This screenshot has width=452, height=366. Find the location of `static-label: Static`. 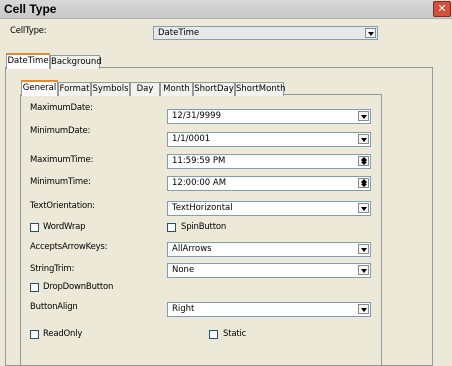

static-label: Static is located at coordinates (235, 334).